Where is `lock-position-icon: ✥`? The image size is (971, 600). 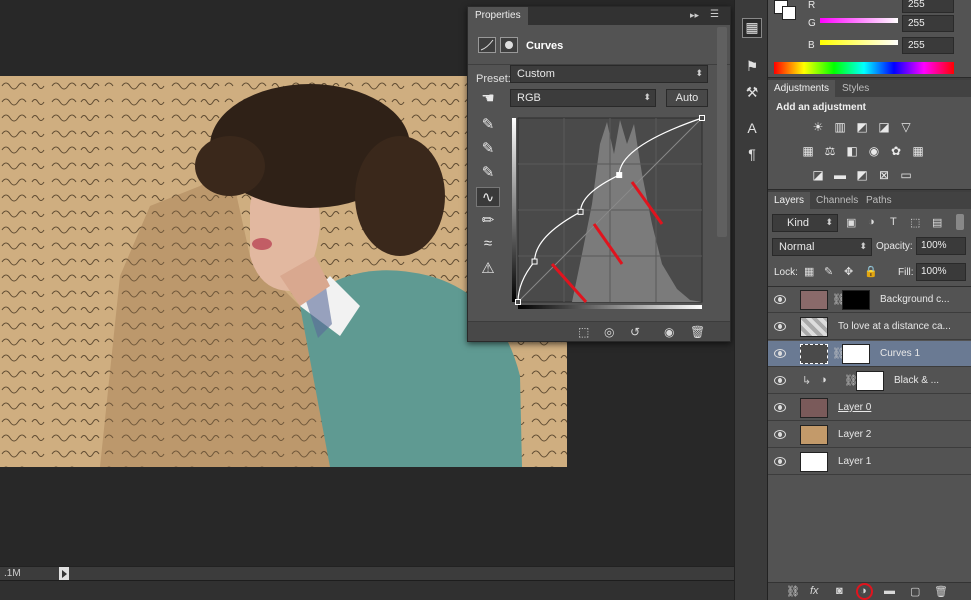 lock-position-icon: ✥ is located at coordinates (848, 271).